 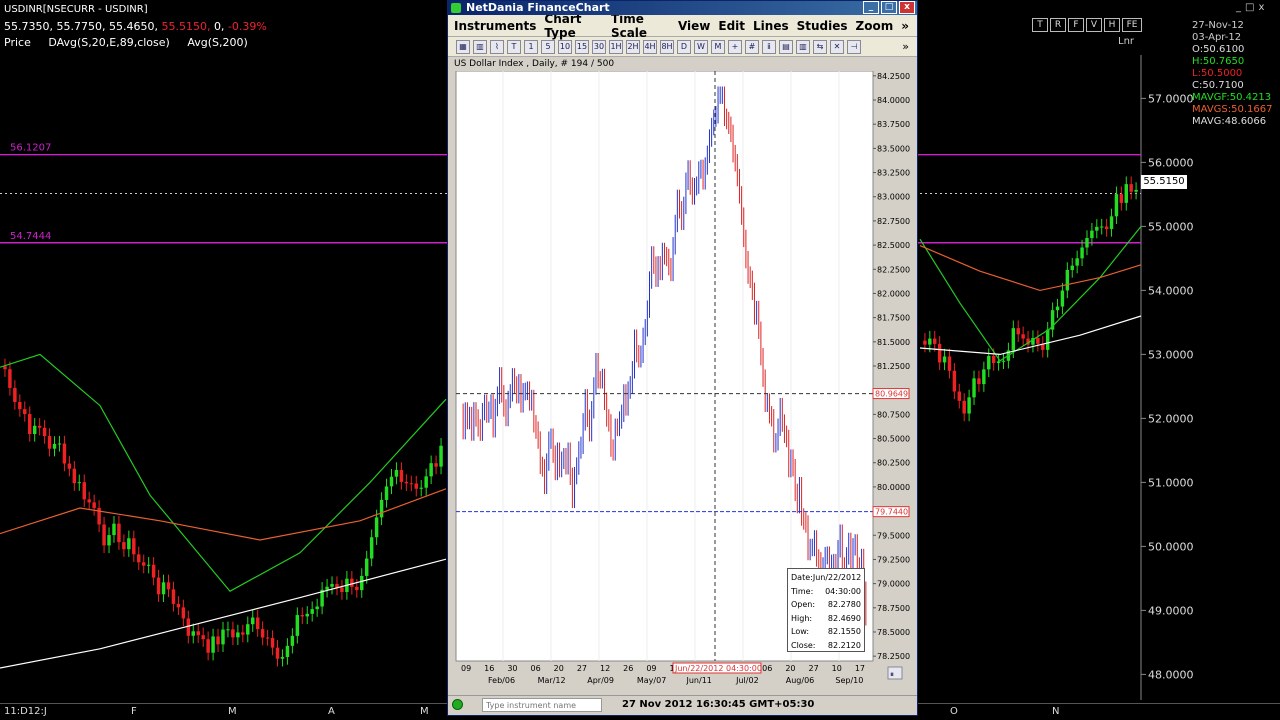 What do you see at coordinates (1094, 25) in the screenshot?
I see `toolbar-v-button: V` at bounding box center [1094, 25].